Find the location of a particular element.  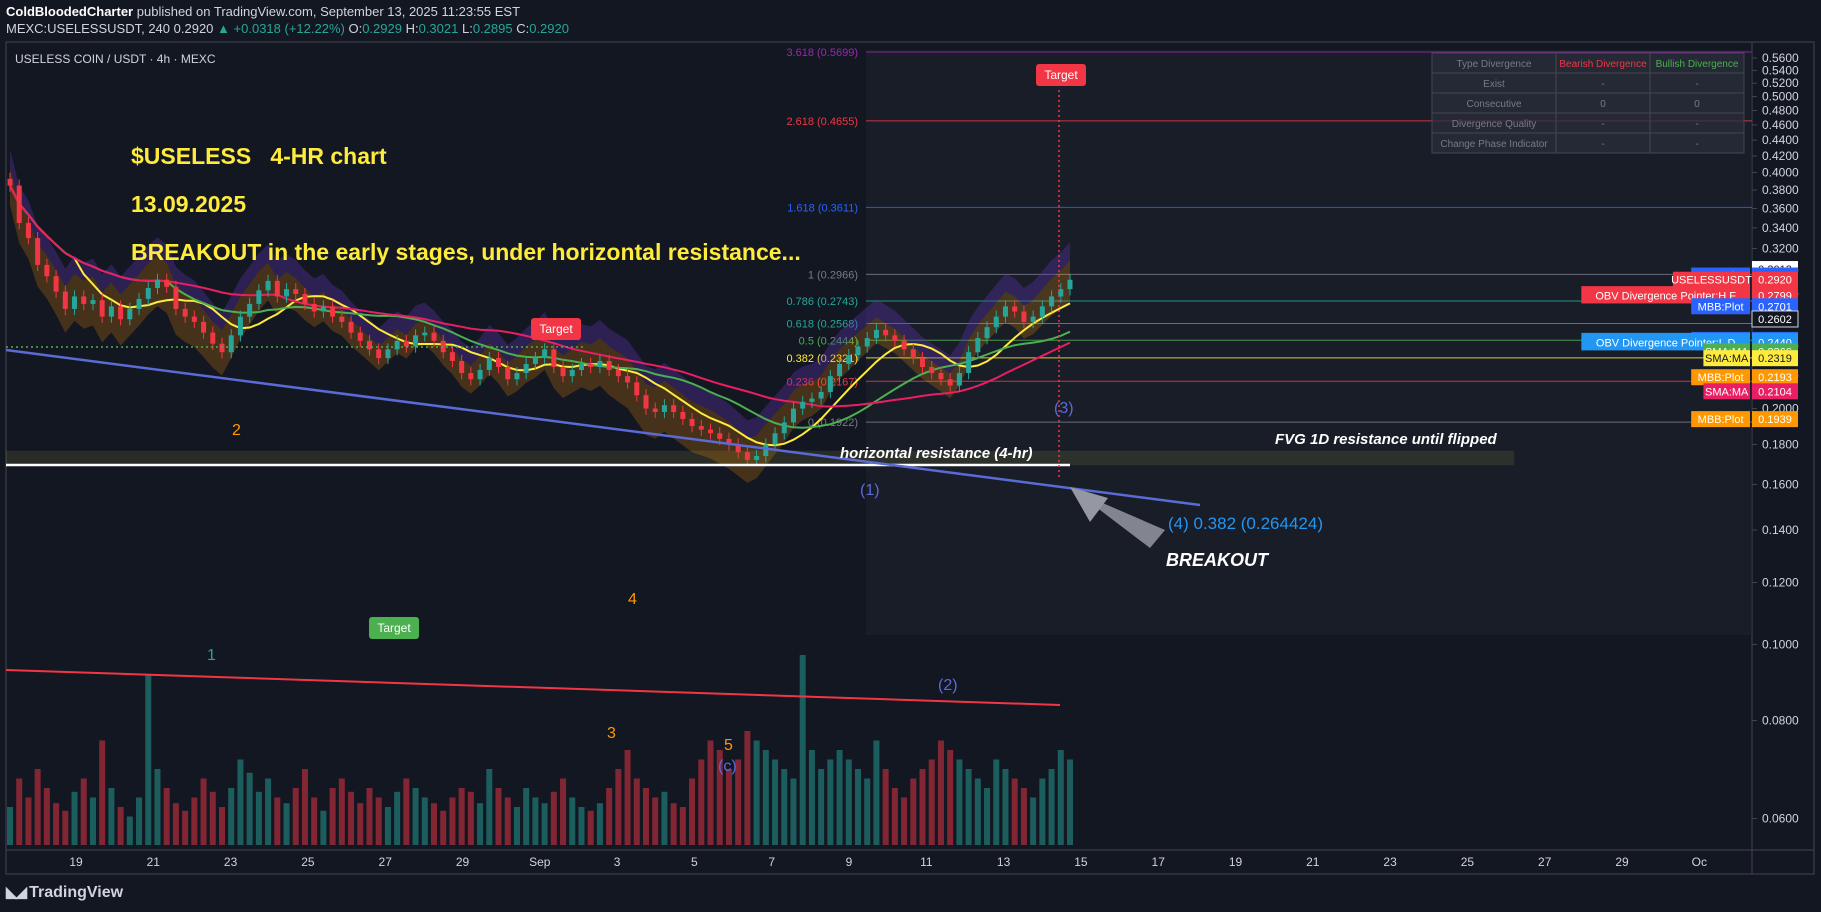

fib-level-label: 0.786 (0.2743) is located at coordinates (822, 302).